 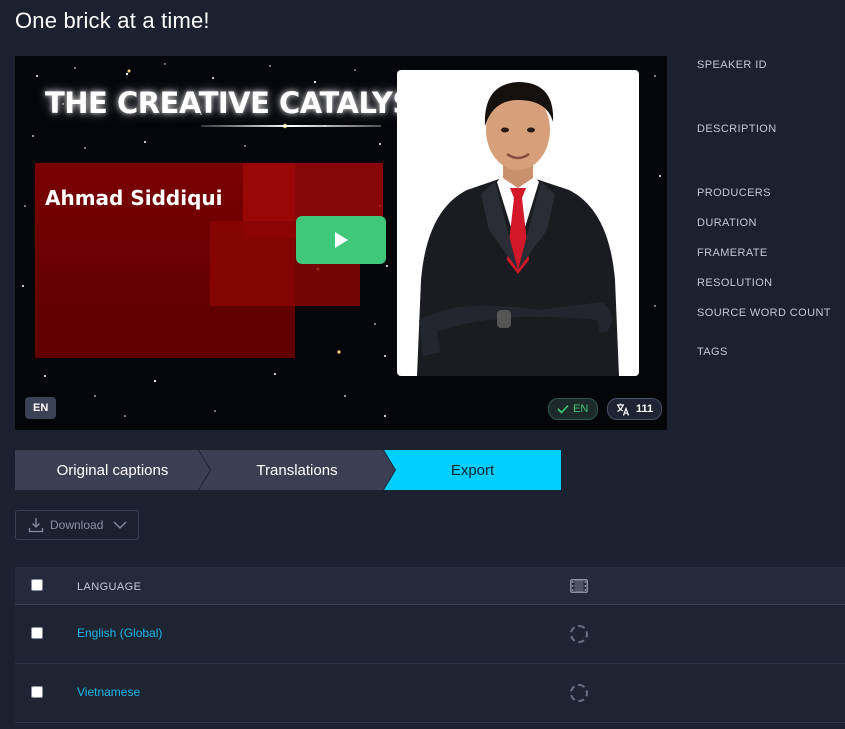 I want to click on meta-label-speaker-id: SPEAKER ID, so click(x=732, y=65).